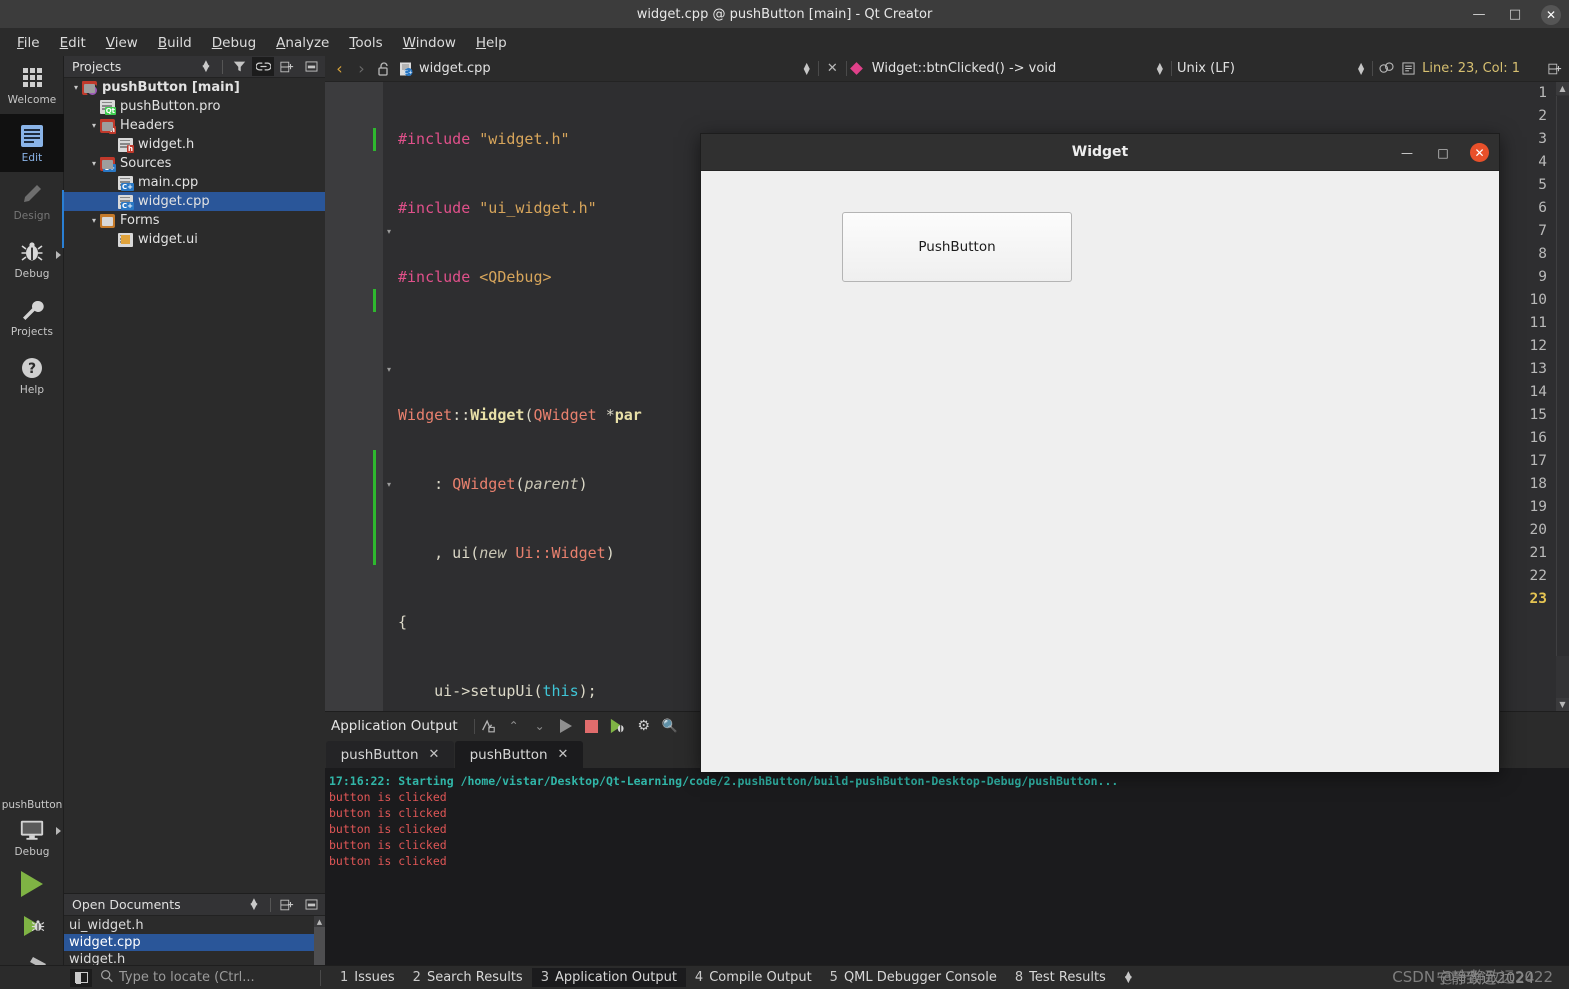  I want to click on kit-chevron-icon, so click(58, 831).